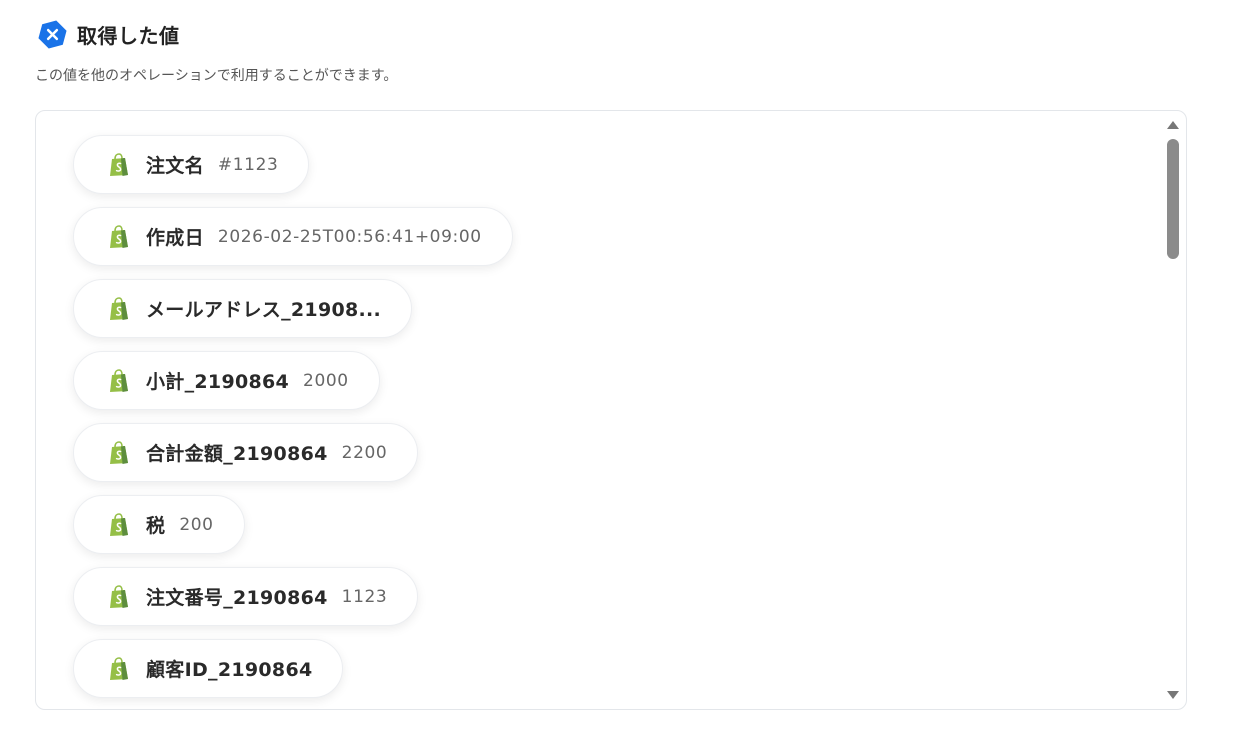 The height and width of the screenshot is (746, 1233). I want to click on value-chip-value: 2026-02-25T00:56:41+09:00, so click(349, 236).